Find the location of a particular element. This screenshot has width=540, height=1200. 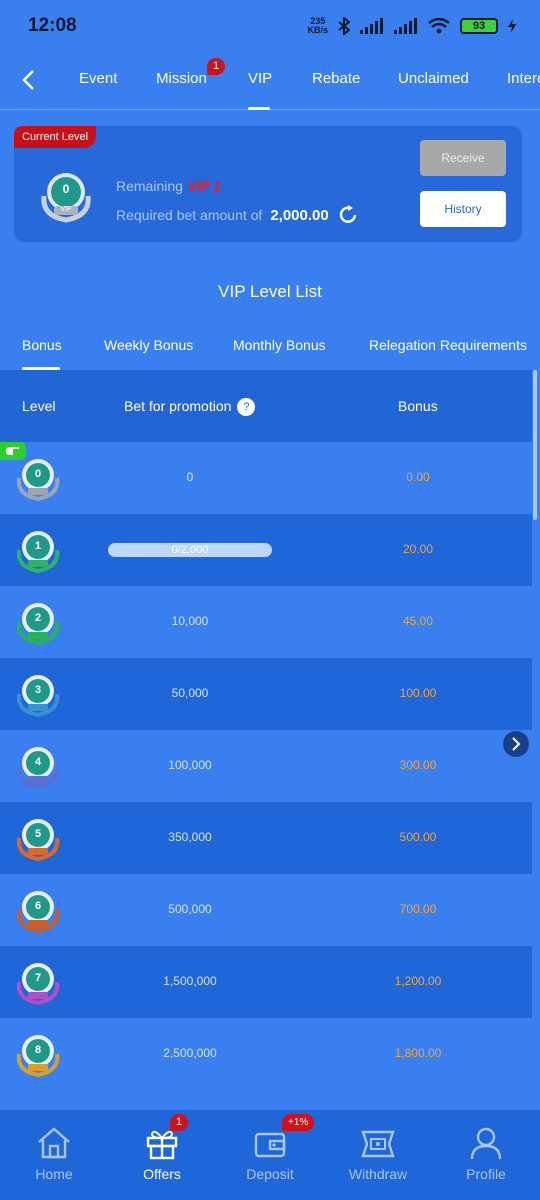

vip-medal-icon: 0 VIP is located at coordinates (66, 198).